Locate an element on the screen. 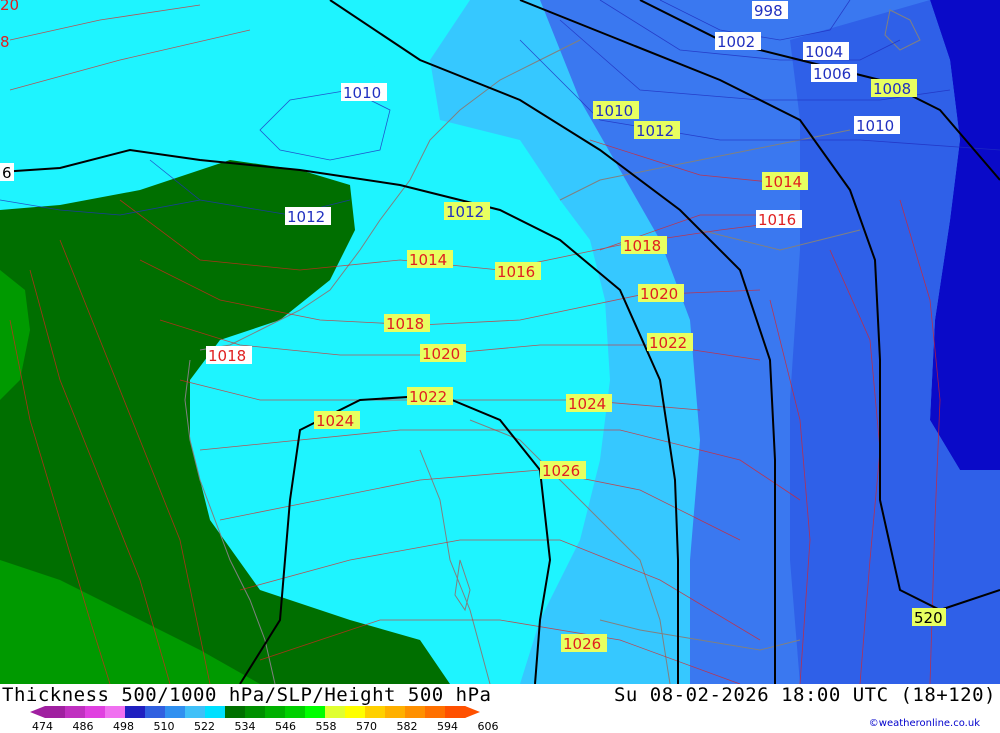 The image size is (1000, 733). legend-tick-label: 474 is located at coordinates (42, 726).